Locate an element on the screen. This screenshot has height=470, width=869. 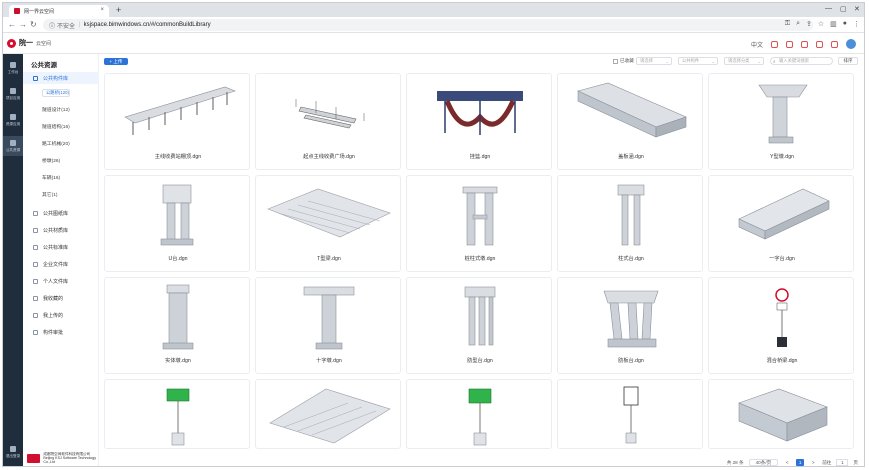
rail-item-resources: 资源应用 is located at coordinates (13, 120).